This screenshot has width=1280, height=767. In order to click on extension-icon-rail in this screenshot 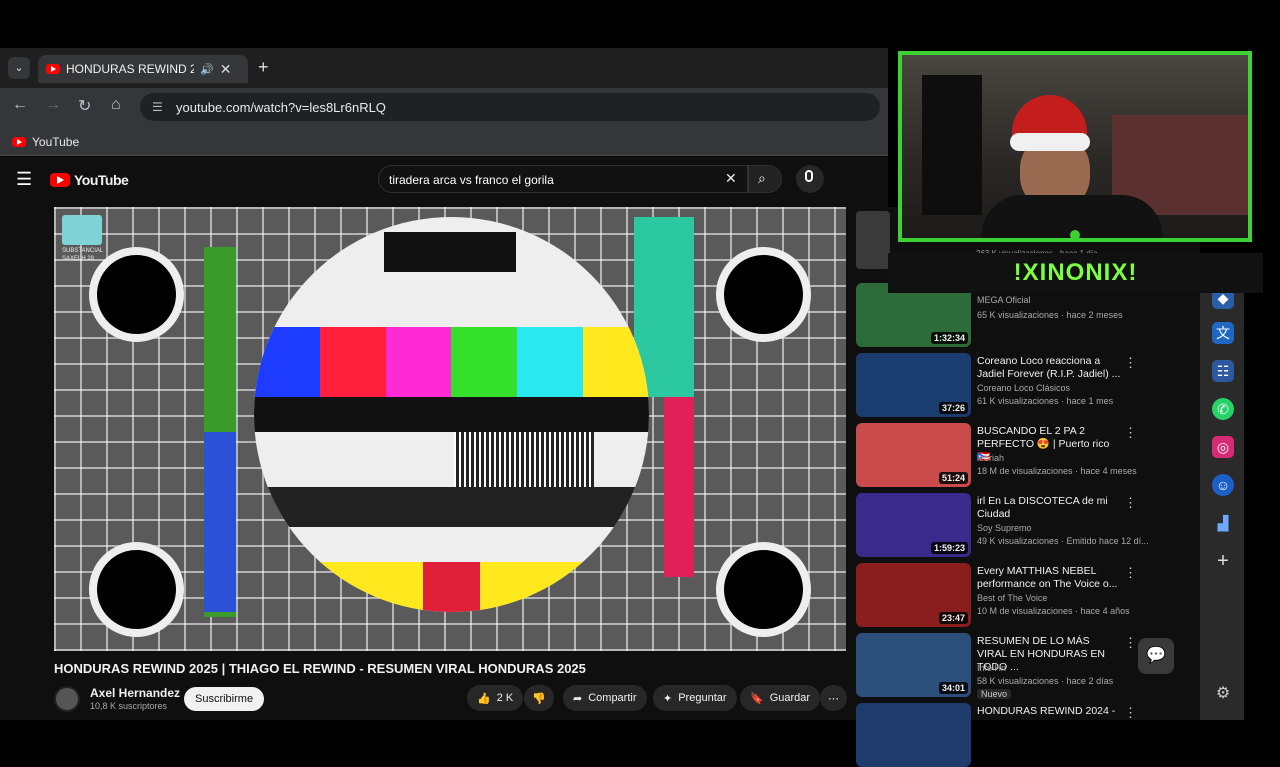, I will do `click(1222, 500)`.